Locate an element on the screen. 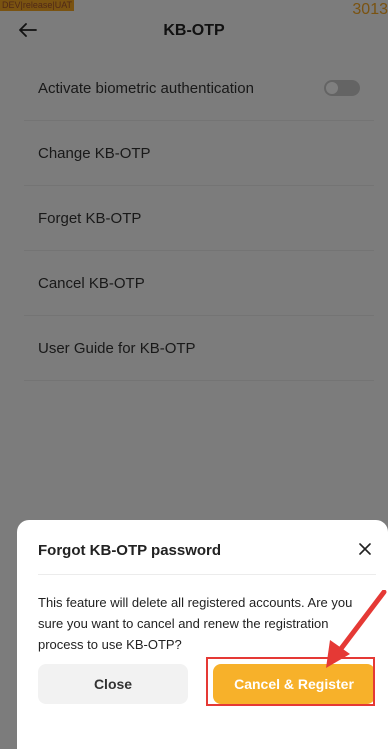 The width and height of the screenshot is (388, 749). dialog-title: Forgot KB-OTP password is located at coordinates (130, 550).